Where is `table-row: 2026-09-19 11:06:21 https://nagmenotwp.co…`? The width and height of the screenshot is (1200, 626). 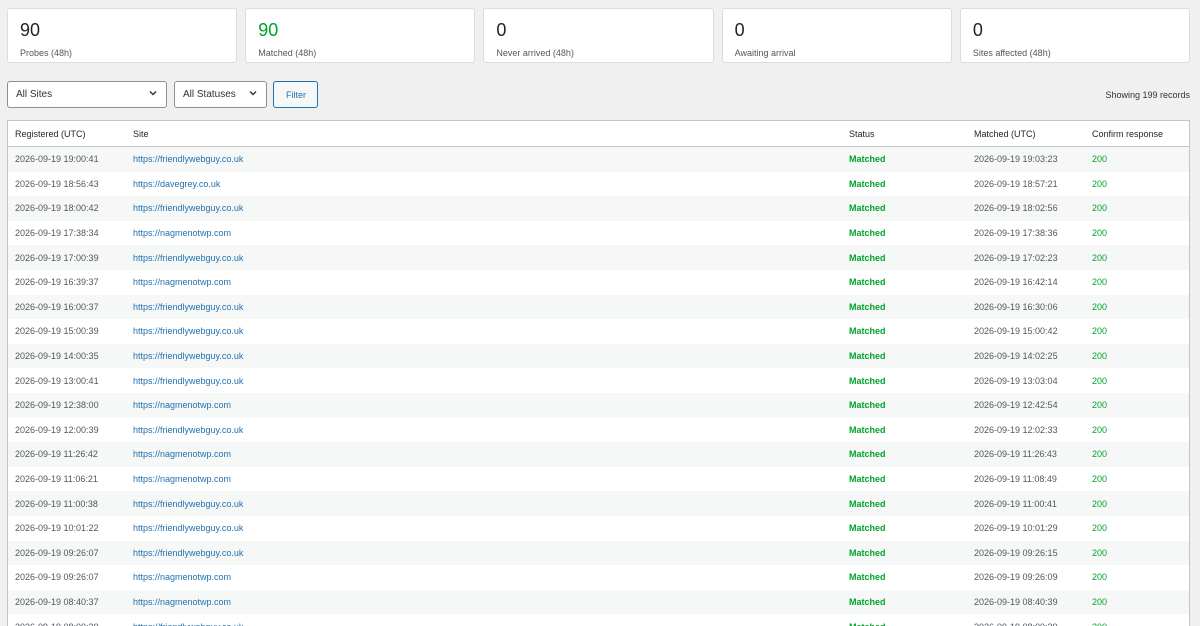
table-row: 2026-09-19 11:06:21 https://nagmenotwp.co… is located at coordinates (598, 479).